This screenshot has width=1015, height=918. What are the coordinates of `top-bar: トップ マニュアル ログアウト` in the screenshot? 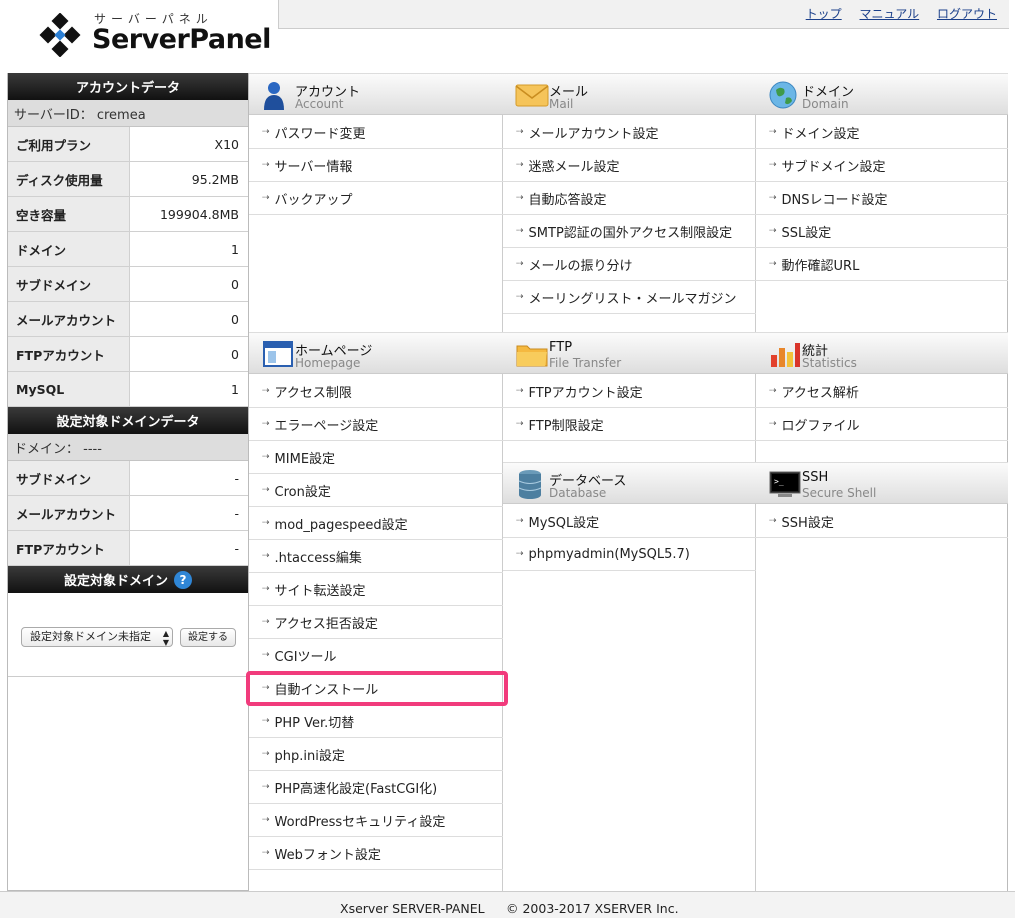 It's located at (643, 14).